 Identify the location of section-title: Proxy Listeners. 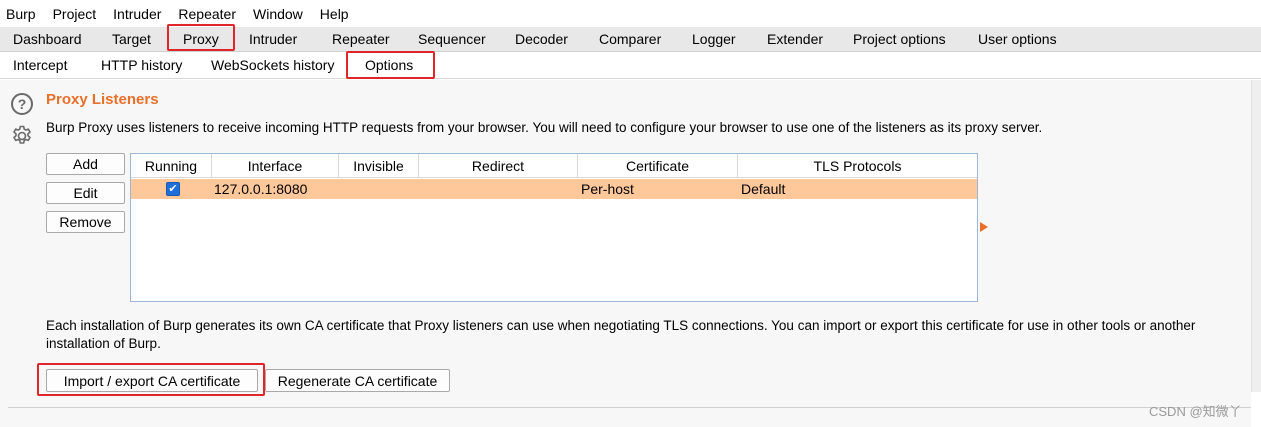
(102, 99).